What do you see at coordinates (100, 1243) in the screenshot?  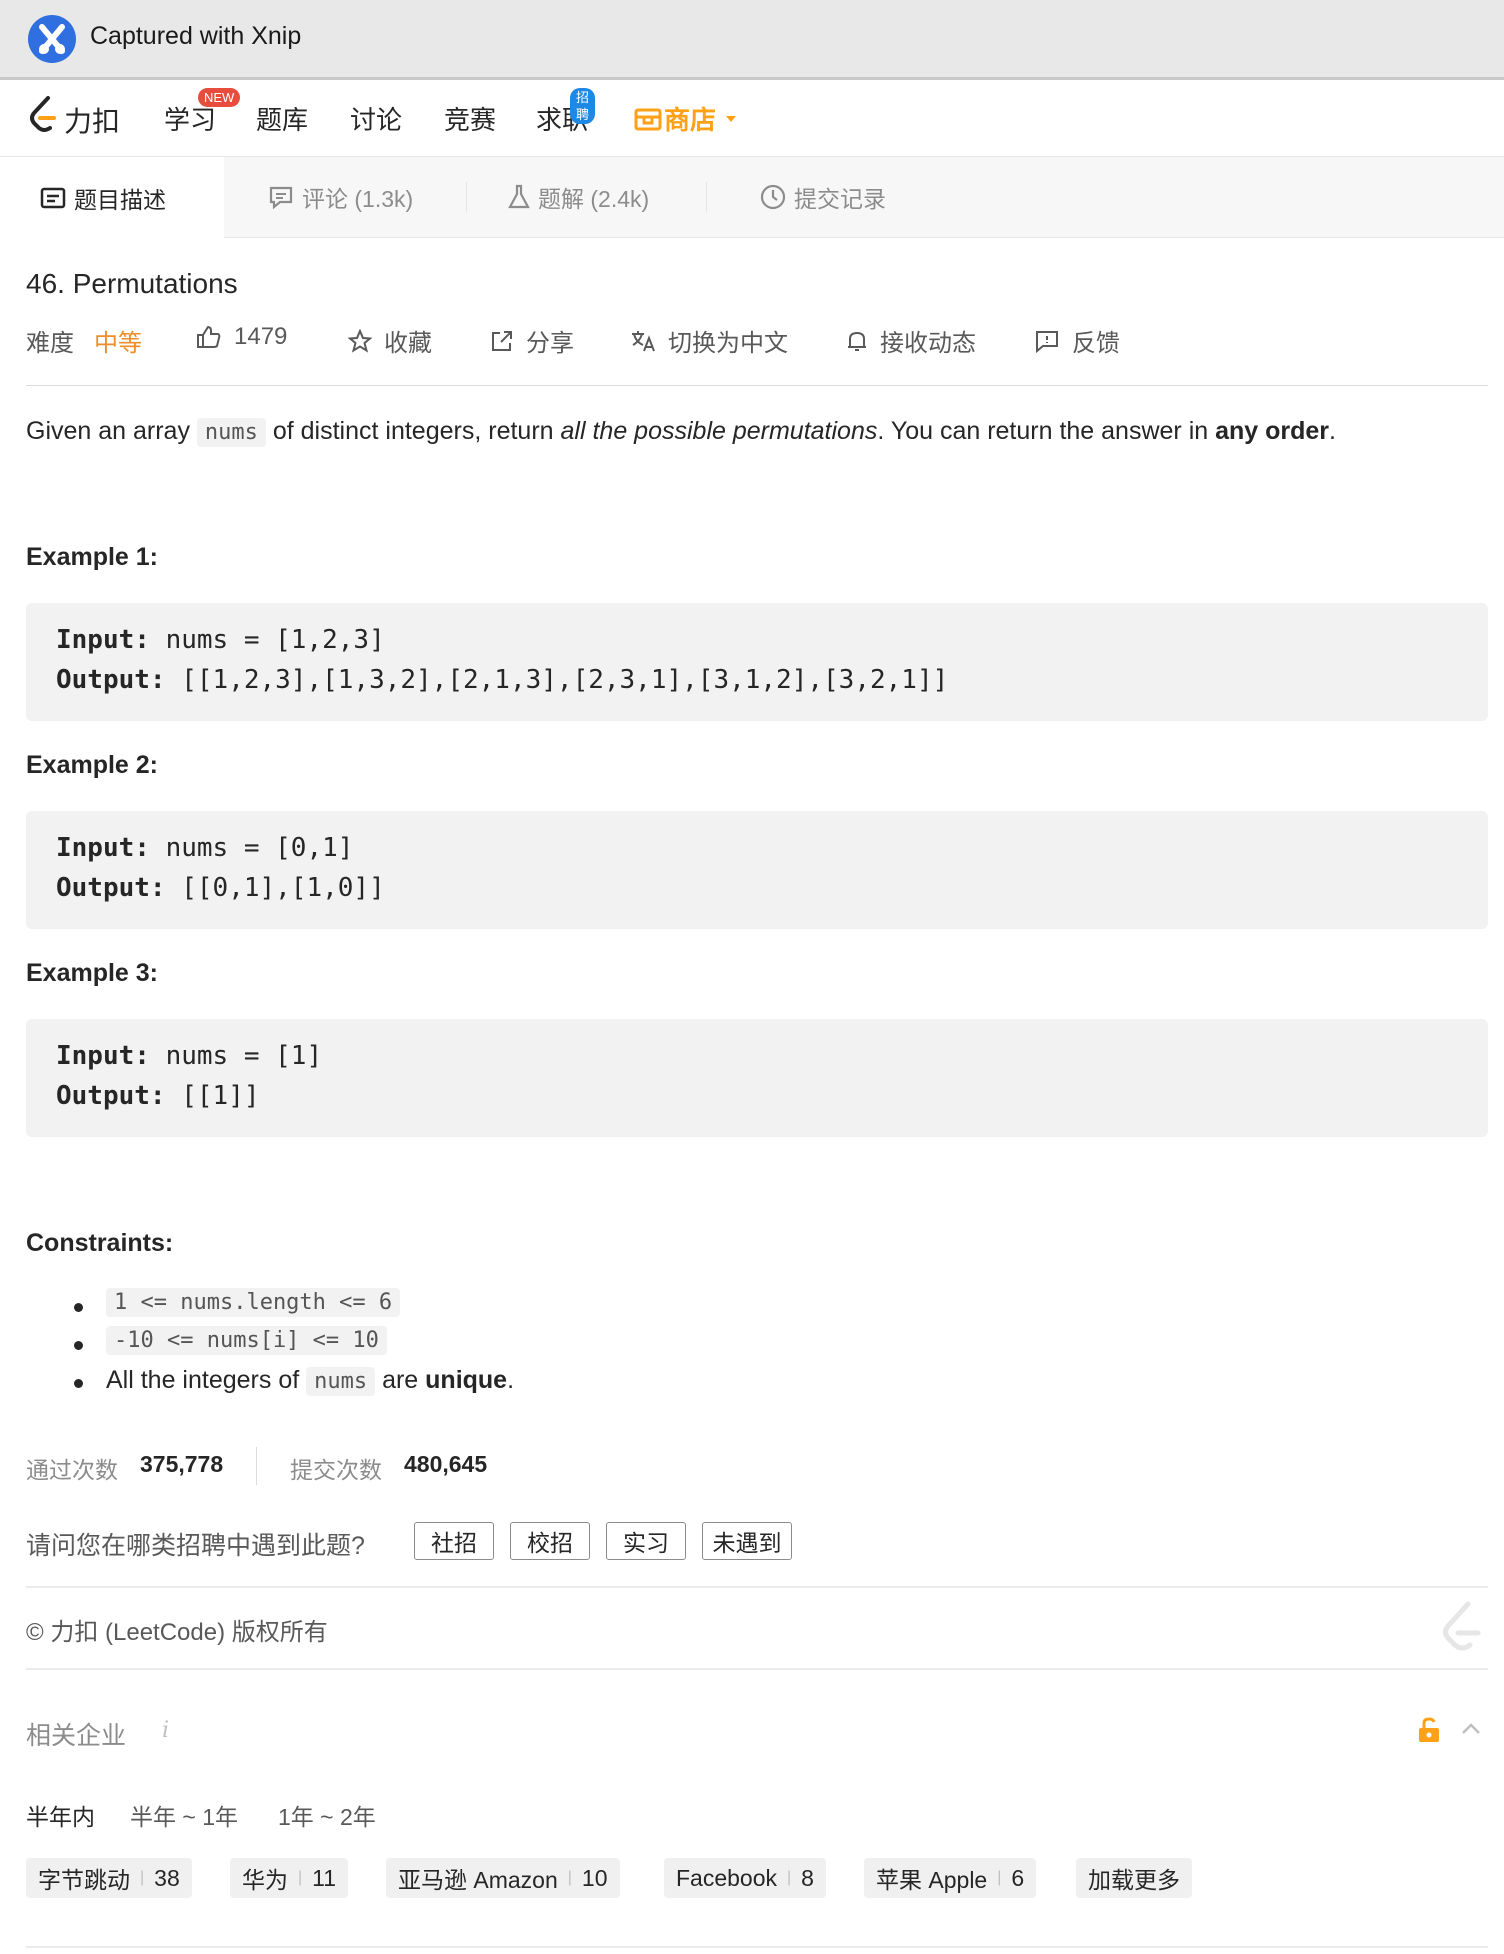 I see `constraints-heading: Constraints:` at bounding box center [100, 1243].